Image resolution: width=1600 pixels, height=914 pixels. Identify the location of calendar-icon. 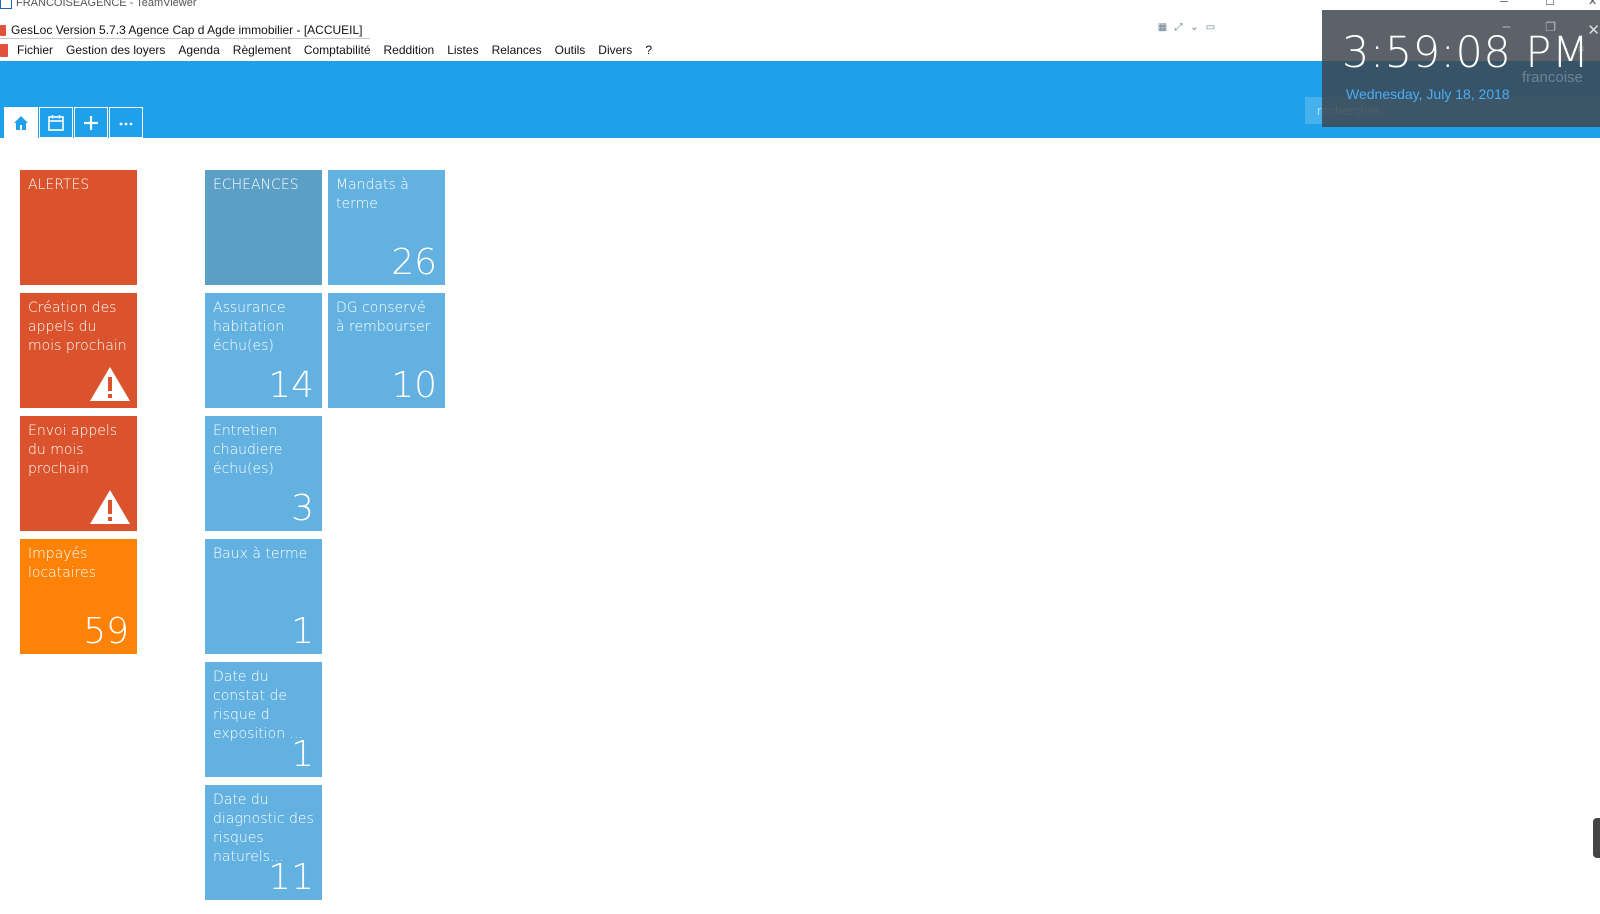
(56, 122).